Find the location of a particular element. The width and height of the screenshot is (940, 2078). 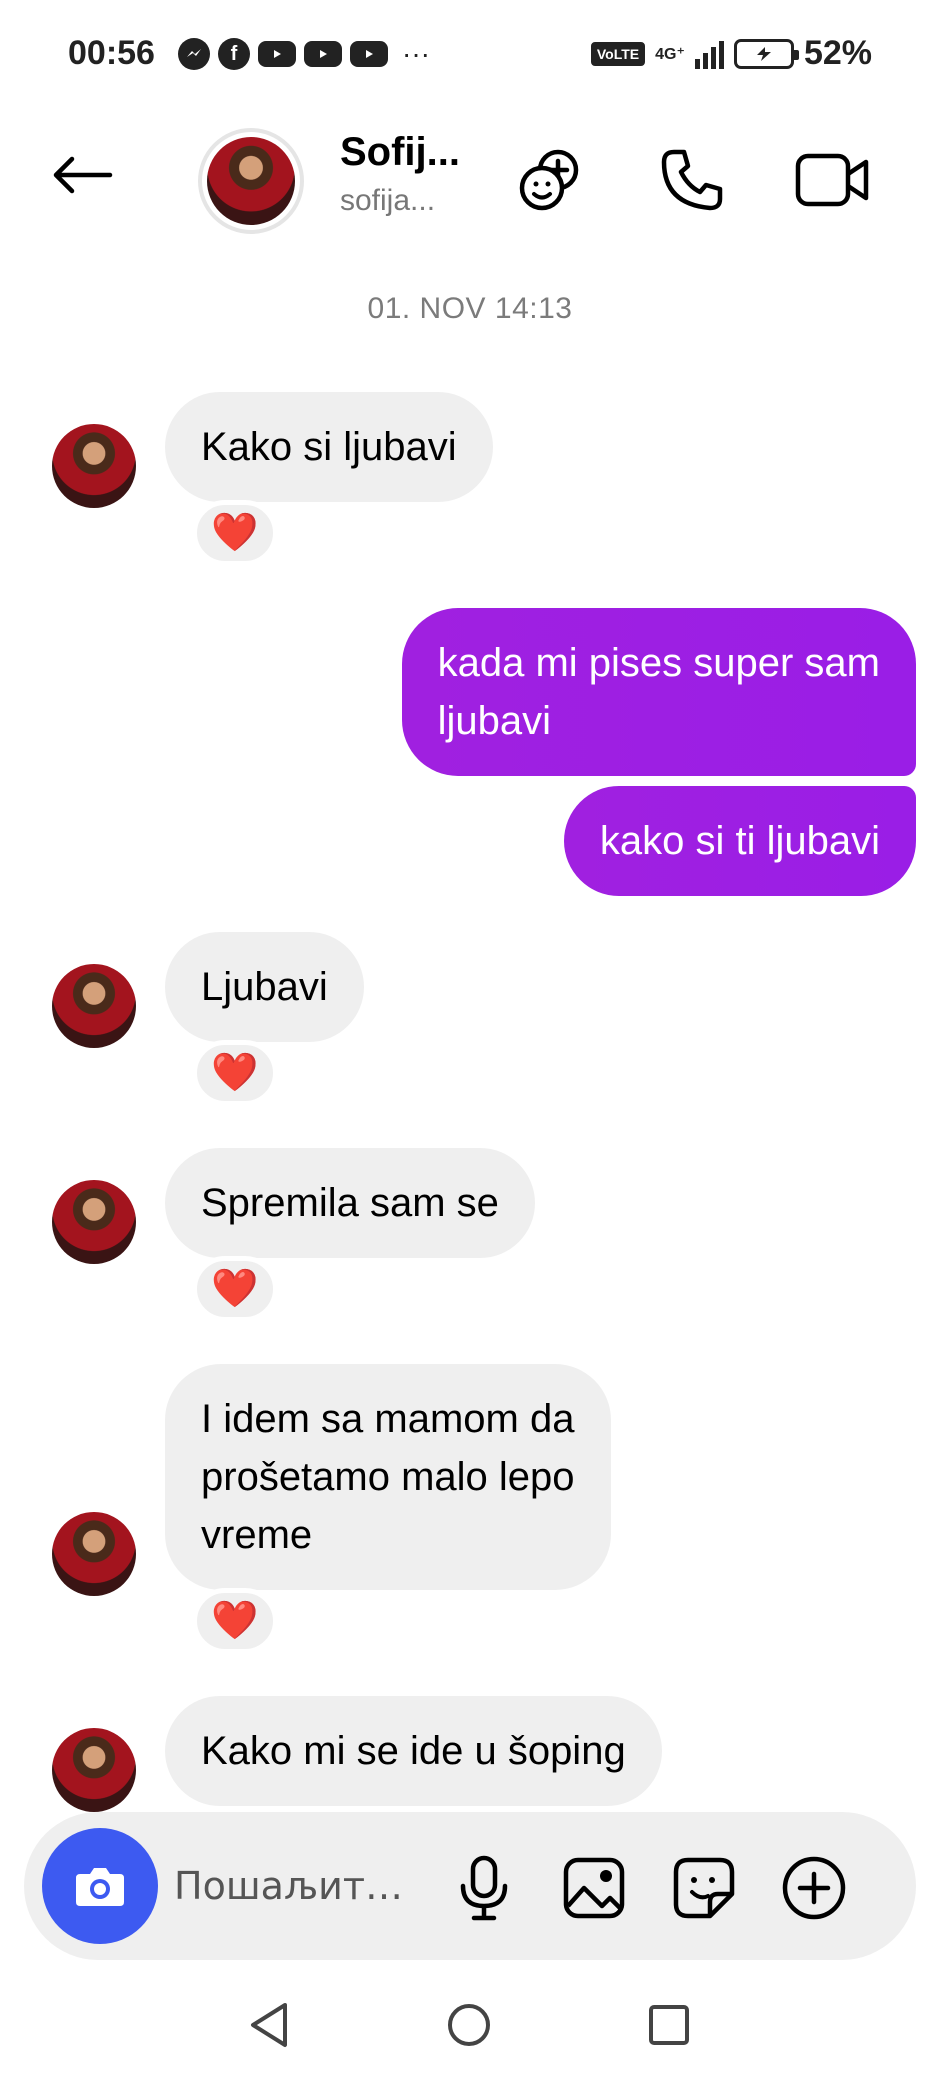

add-to-group-button is located at coordinates (552, 180).